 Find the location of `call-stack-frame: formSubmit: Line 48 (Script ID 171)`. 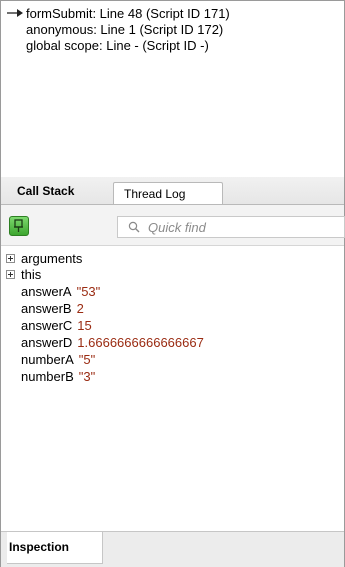

call-stack-frame: formSubmit: Line 48 (Script ID 171) is located at coordinates (118, 14).